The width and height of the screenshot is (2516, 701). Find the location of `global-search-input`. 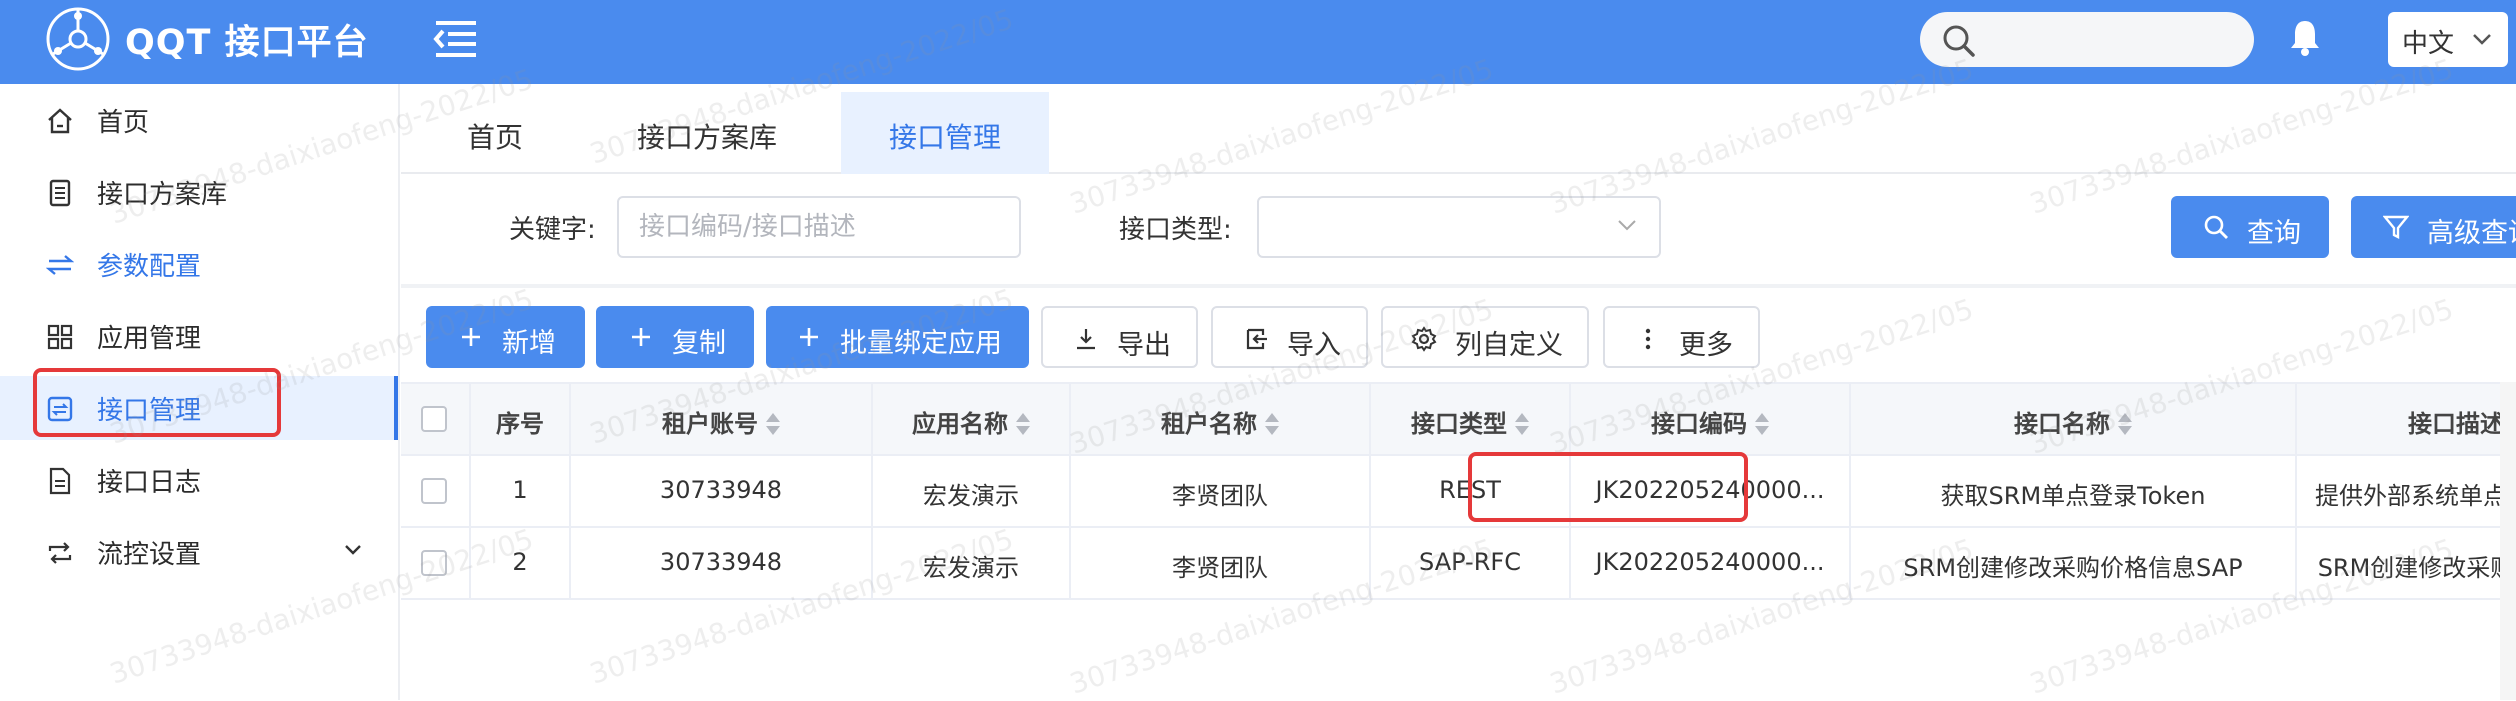

global-search-input is located at coordinates (2115, 39).